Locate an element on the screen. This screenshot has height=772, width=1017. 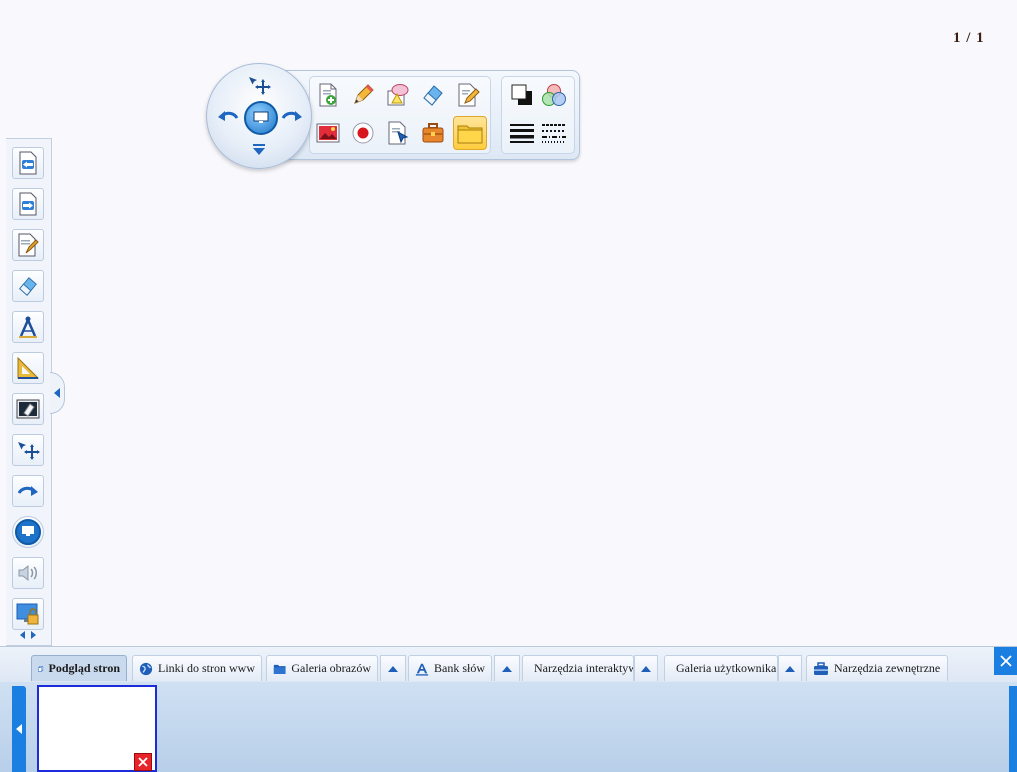
image-icon is located at coordinates (328, 133).